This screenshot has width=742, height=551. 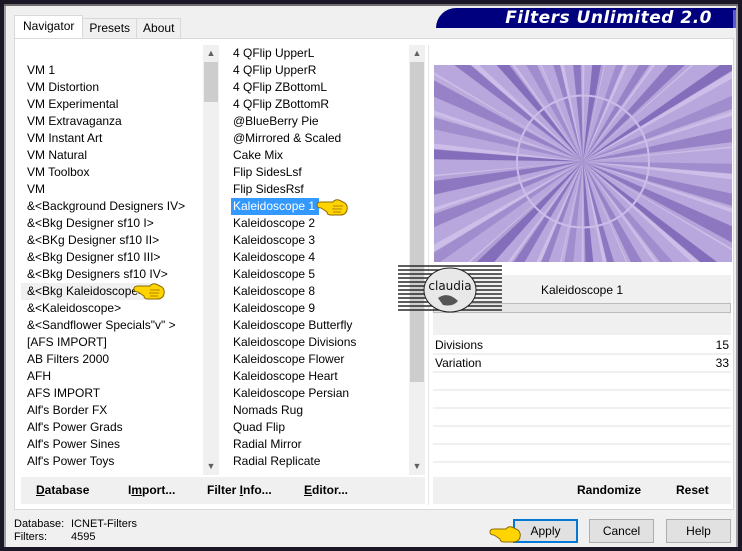 I want to click on list-item: &<Bkg Kaleidoscope>, so click(x=112, y=291).